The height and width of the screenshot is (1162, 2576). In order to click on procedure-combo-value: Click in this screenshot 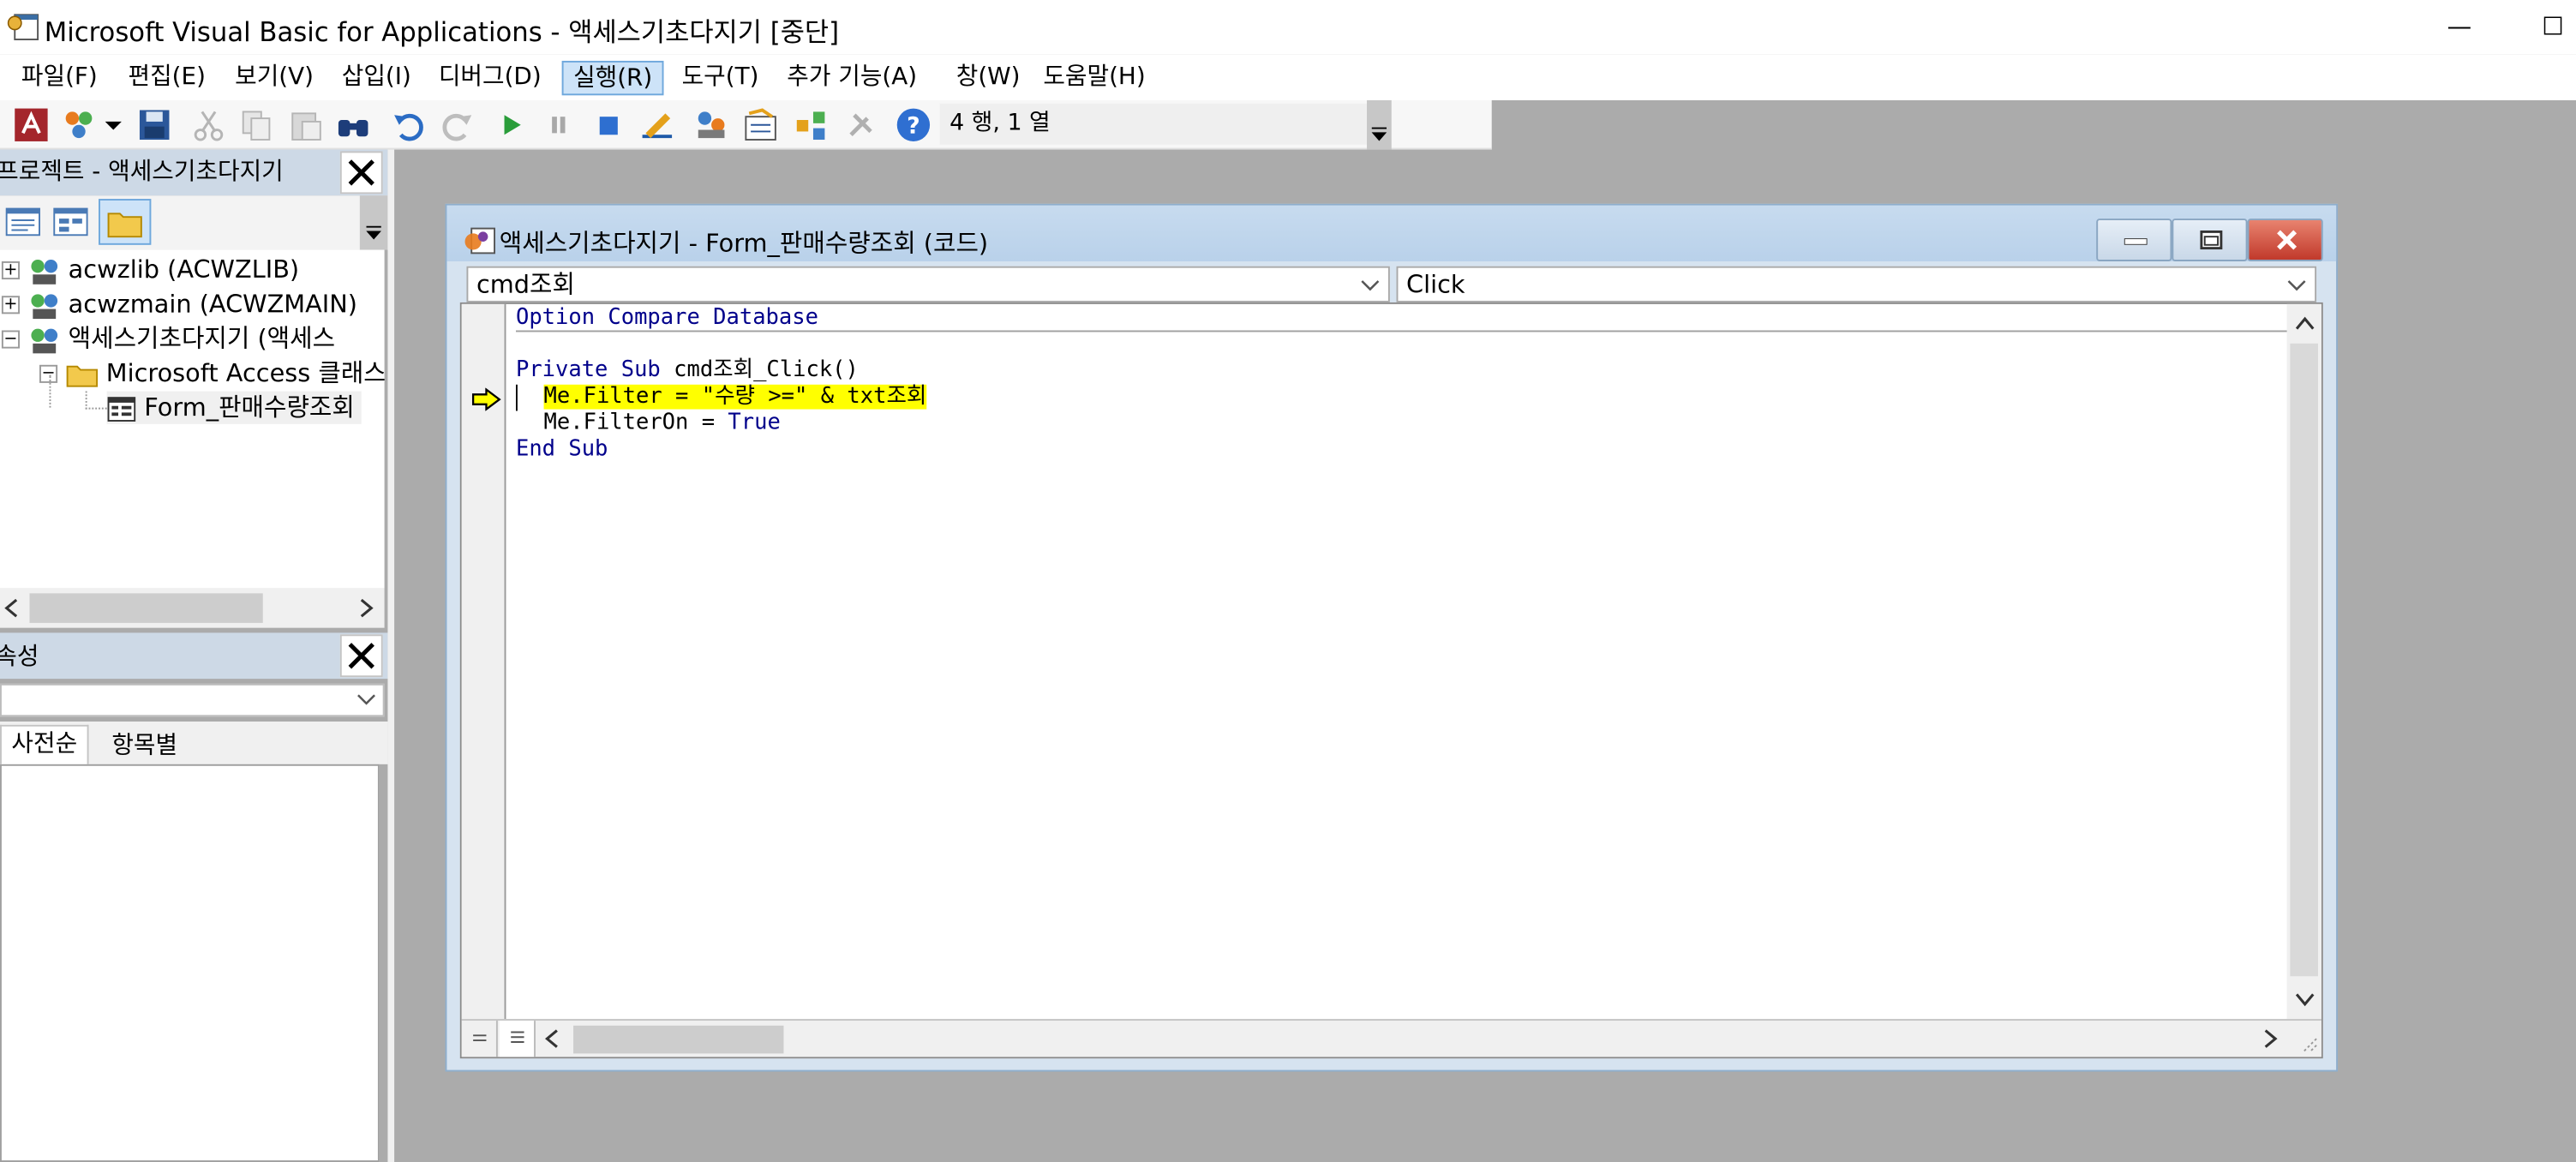, I will do `click(1435, 284)`.